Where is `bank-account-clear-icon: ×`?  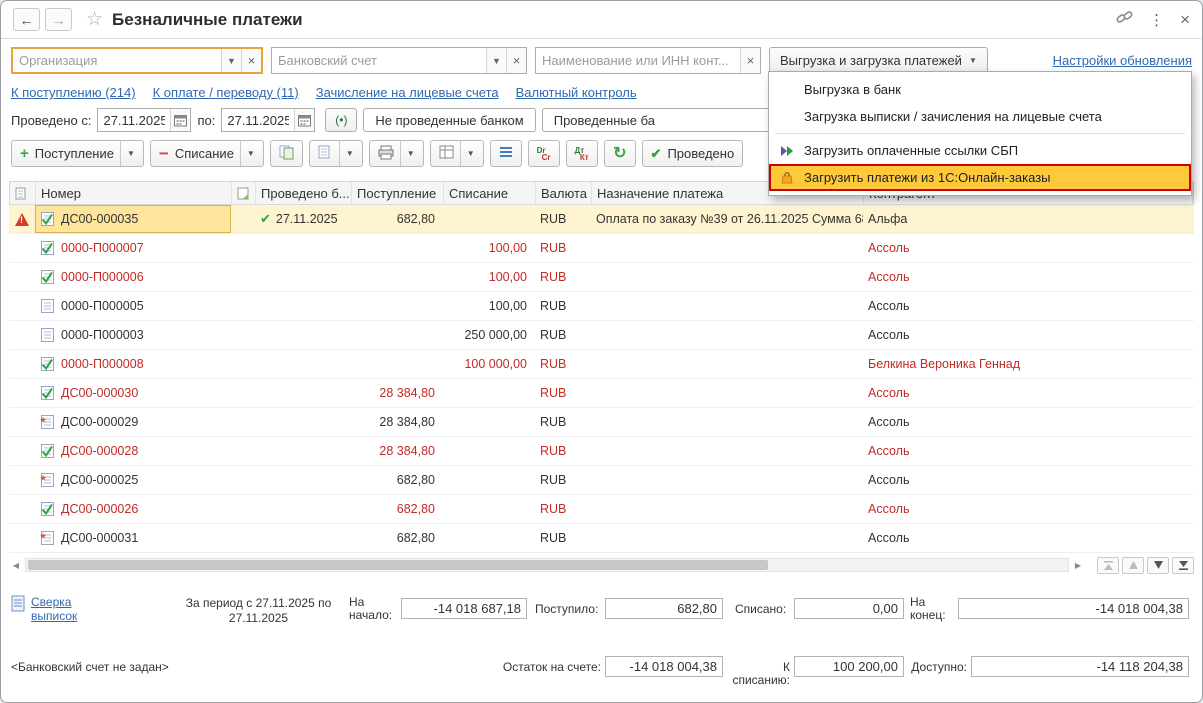
bank-account-clear-icon: × is located at coordinates (516, 60).